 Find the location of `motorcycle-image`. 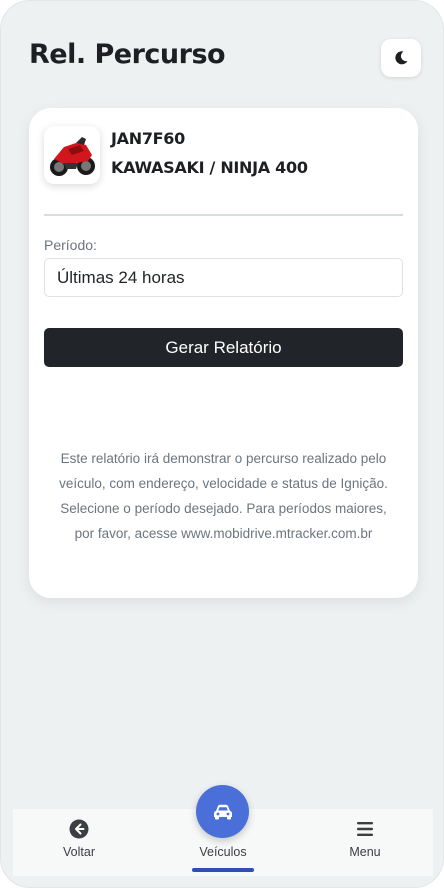

motorcycle-image is located at coordinates (72, 156).